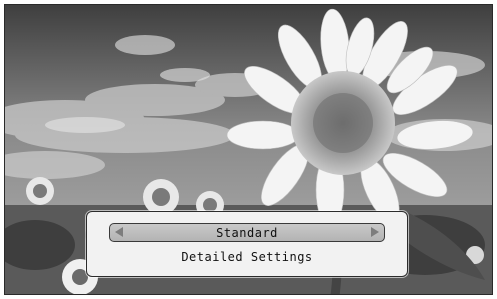 This screenshot has height=299, width=497. What do you see at coordinates (247, 257) in the screenshot?
I see `detailed-settings-item: Detailed Settings` at bounding box center [247, 257].